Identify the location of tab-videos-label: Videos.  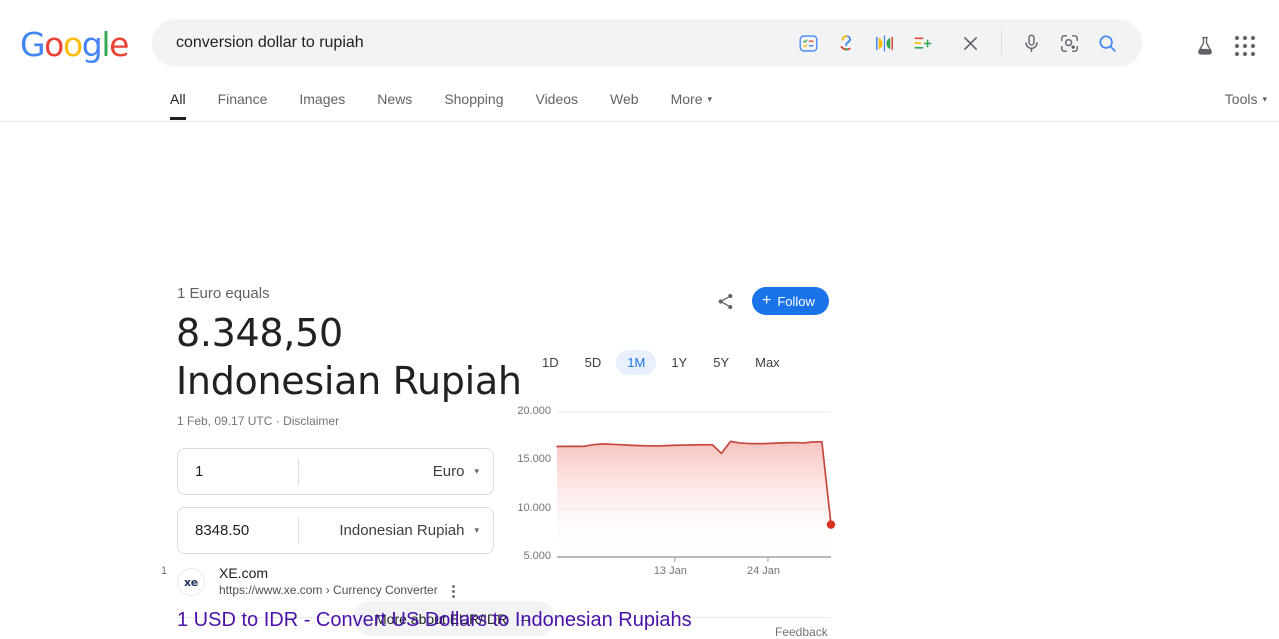
(557, 99).